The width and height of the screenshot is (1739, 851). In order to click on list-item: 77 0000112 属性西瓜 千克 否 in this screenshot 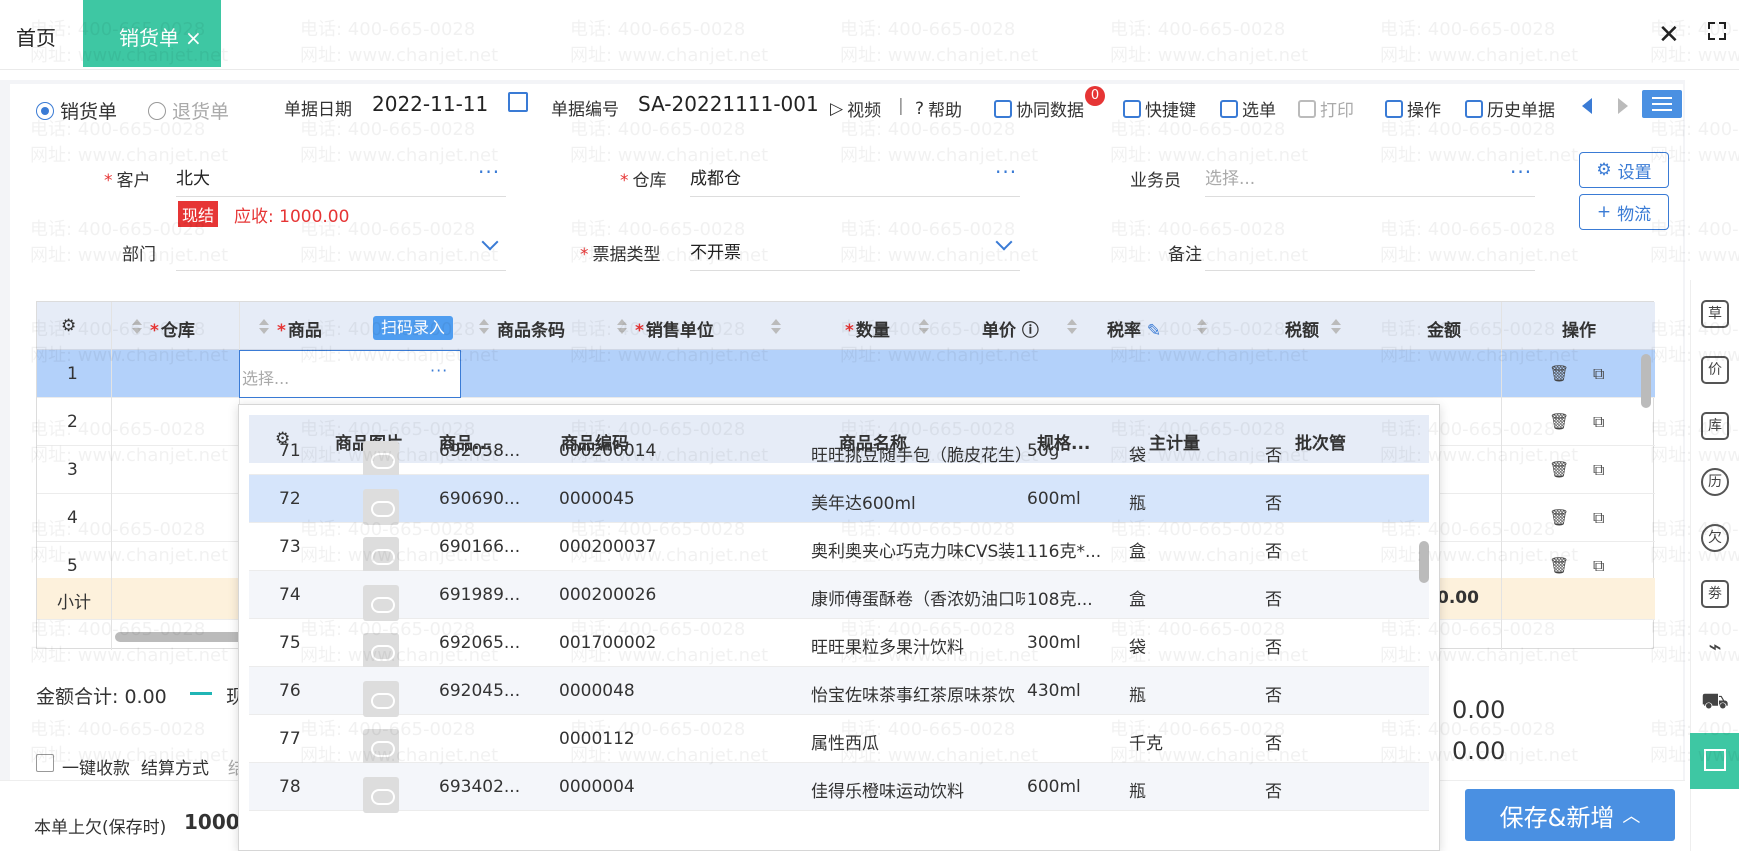, I will do `click(839, 740)`.